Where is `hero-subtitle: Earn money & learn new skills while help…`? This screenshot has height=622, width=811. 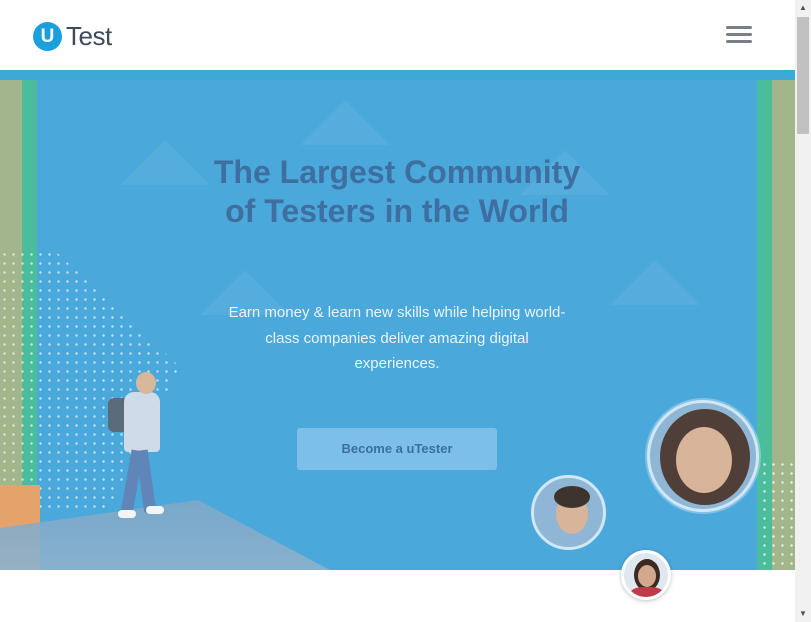
hero-subtitle: Earn money & learn new skills while help… is located at coordinates (397, 338).